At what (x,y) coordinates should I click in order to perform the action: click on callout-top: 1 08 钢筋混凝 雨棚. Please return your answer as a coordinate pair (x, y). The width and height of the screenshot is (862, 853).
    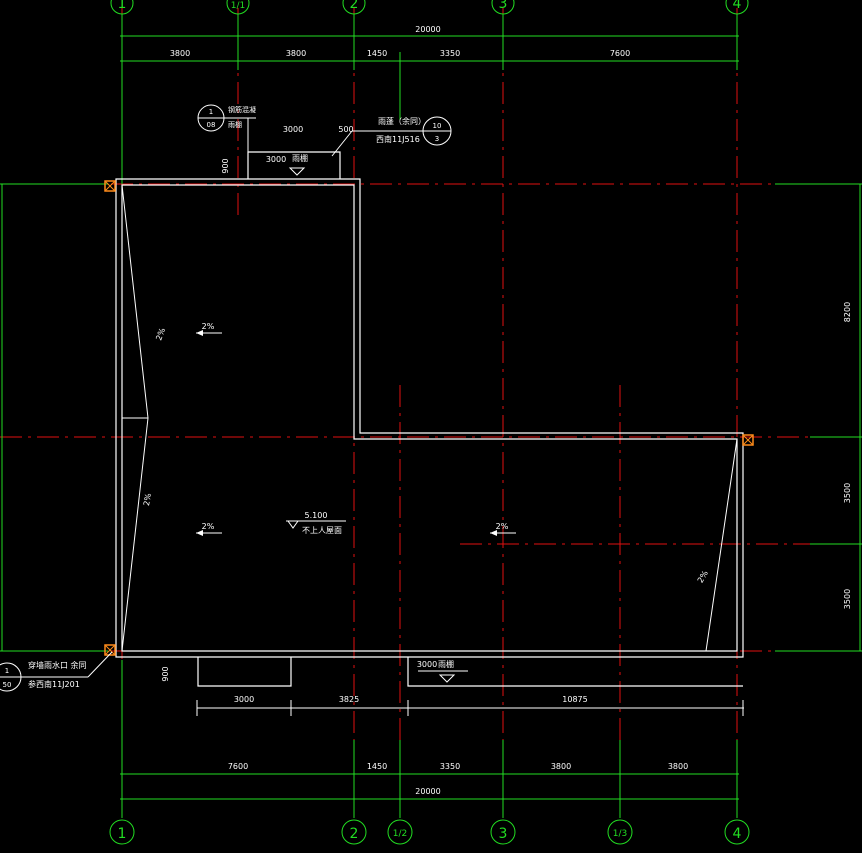
    Looking at the image, I should click on (226, 128).